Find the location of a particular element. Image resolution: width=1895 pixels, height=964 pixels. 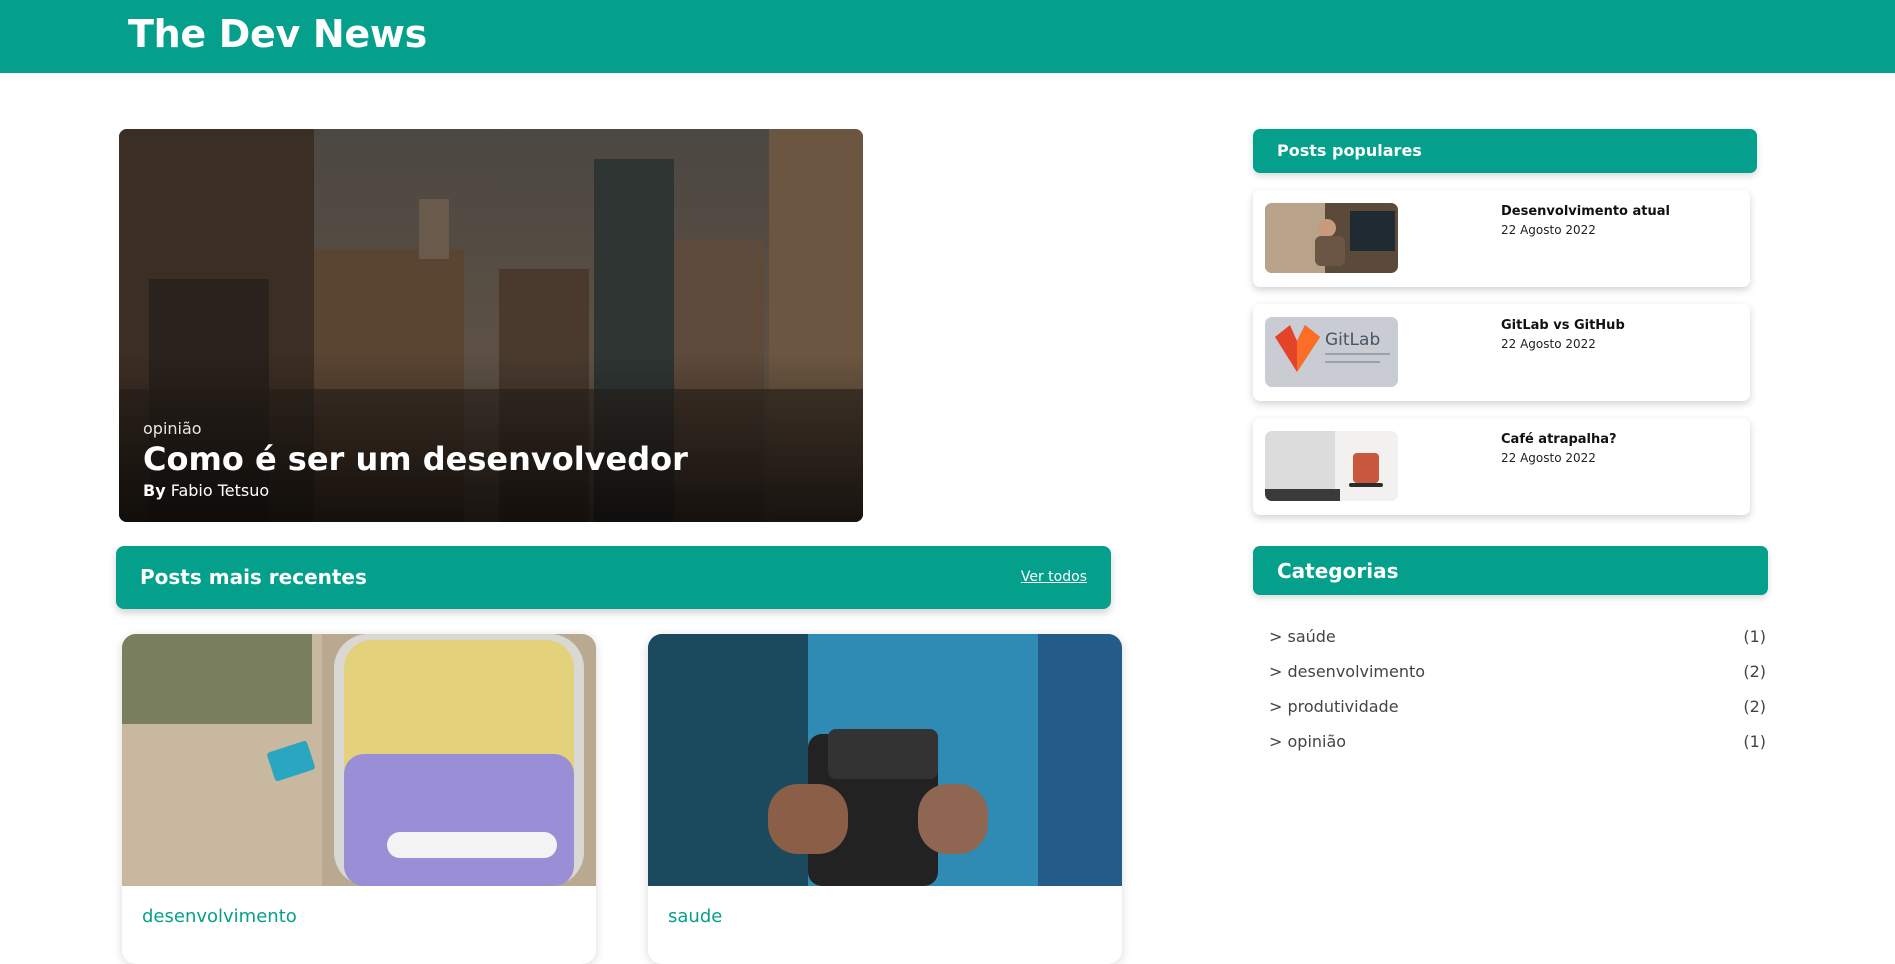

featured-post-category: opinião is located at coordinates (172, 428).